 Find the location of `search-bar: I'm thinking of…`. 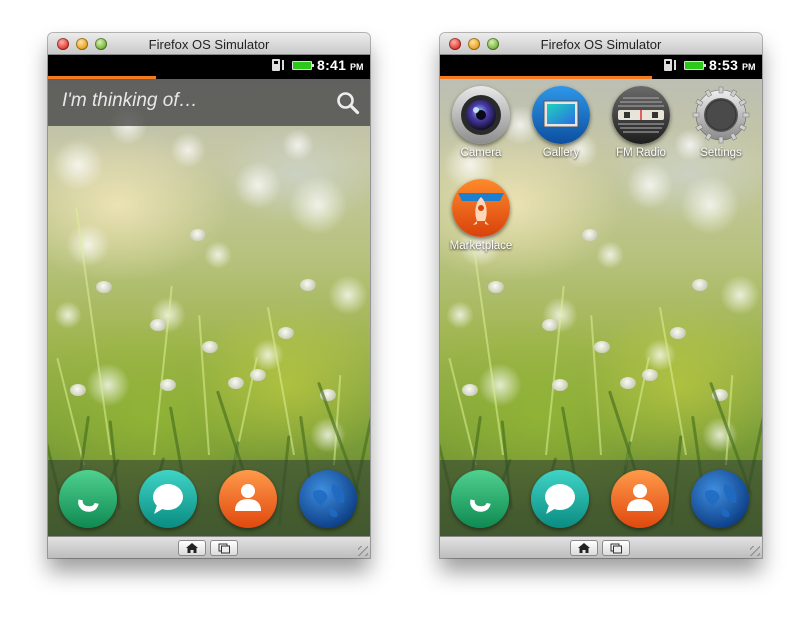

search-bar: I'm thinking of… is located at coordinates (209, 102).